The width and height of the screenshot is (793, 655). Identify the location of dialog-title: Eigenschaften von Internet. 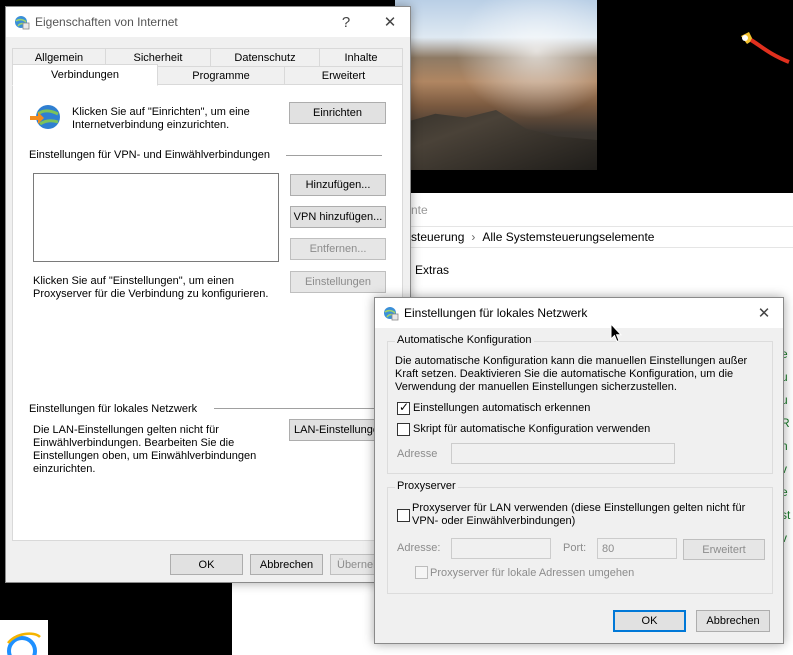
(106, 22).